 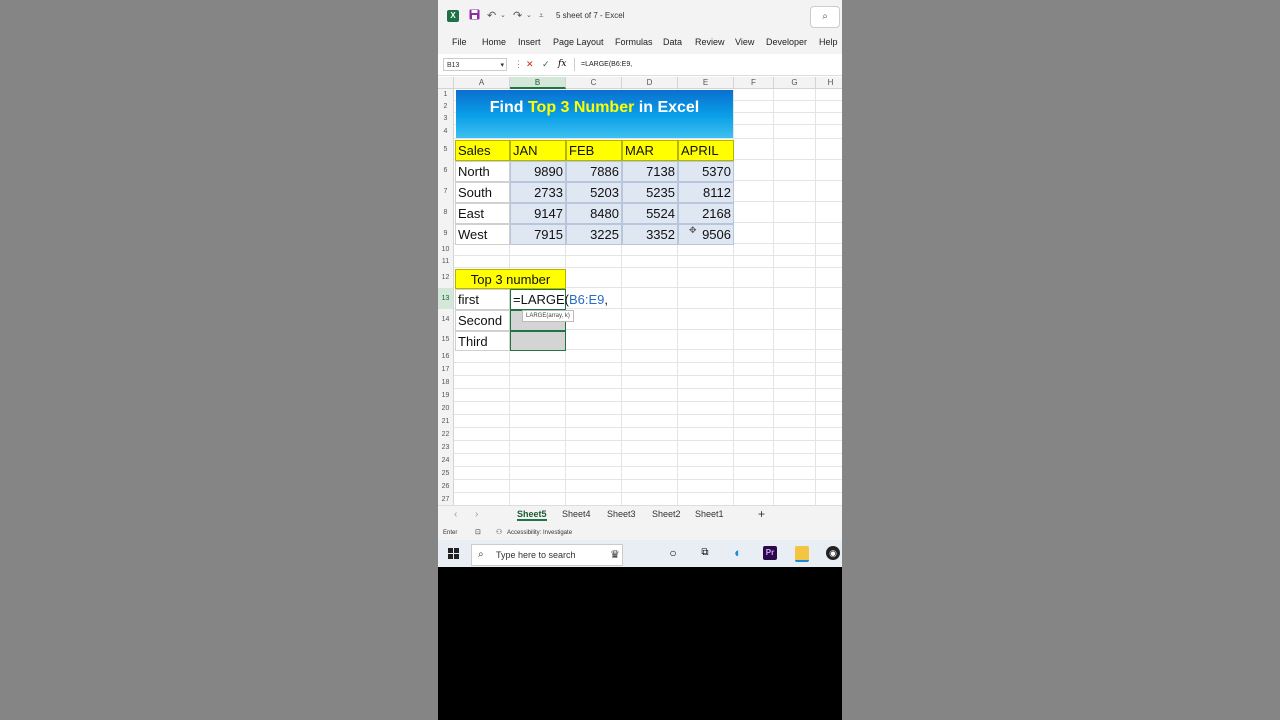 I want to click on customize-toolbar-icon: ⩡, so click(x=541, y=16).